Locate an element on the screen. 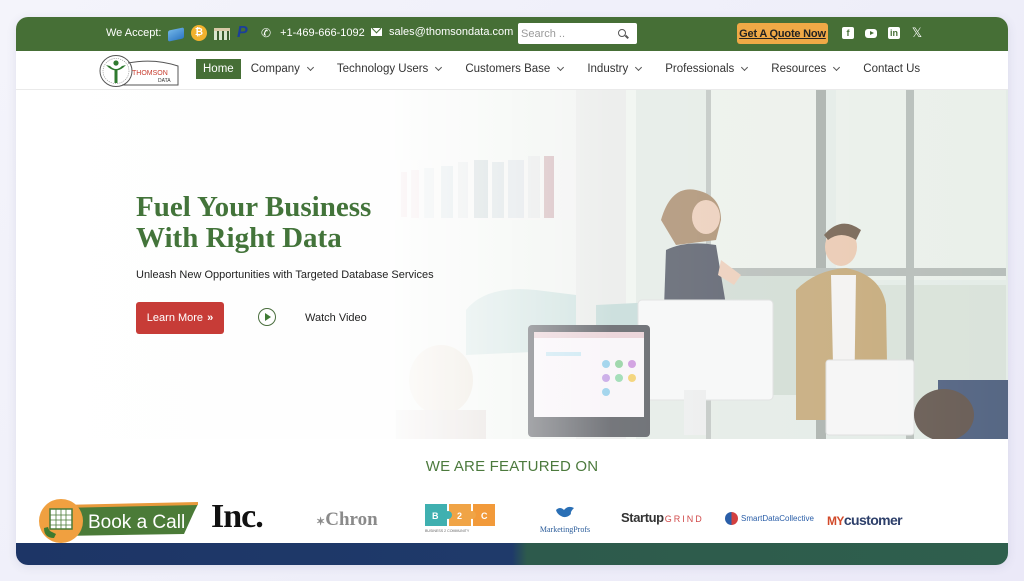 The image size is (1024, 581). phone-icon: ✆ is located at coordinates (266, 33).